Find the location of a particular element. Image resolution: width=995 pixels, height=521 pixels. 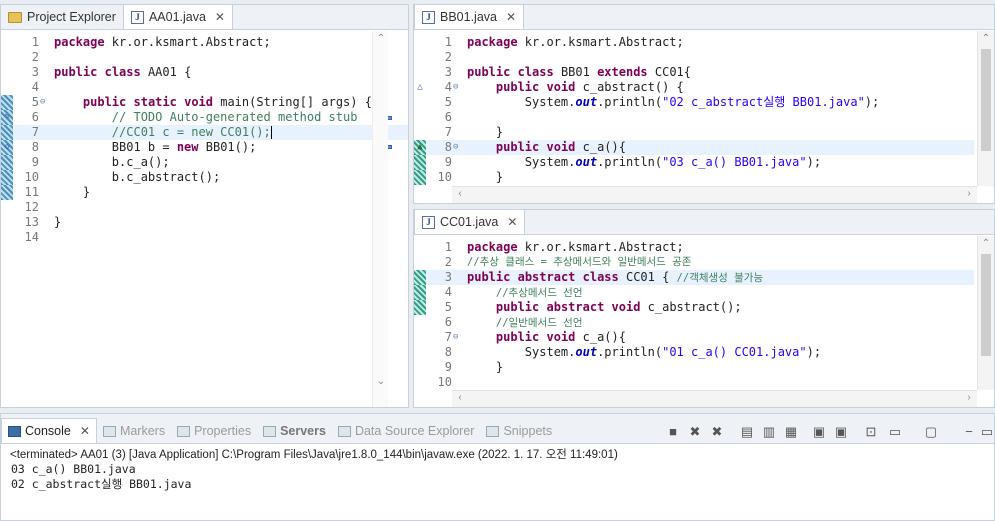

override-marker-icon: ▲ is located at coordinates (420, 147).